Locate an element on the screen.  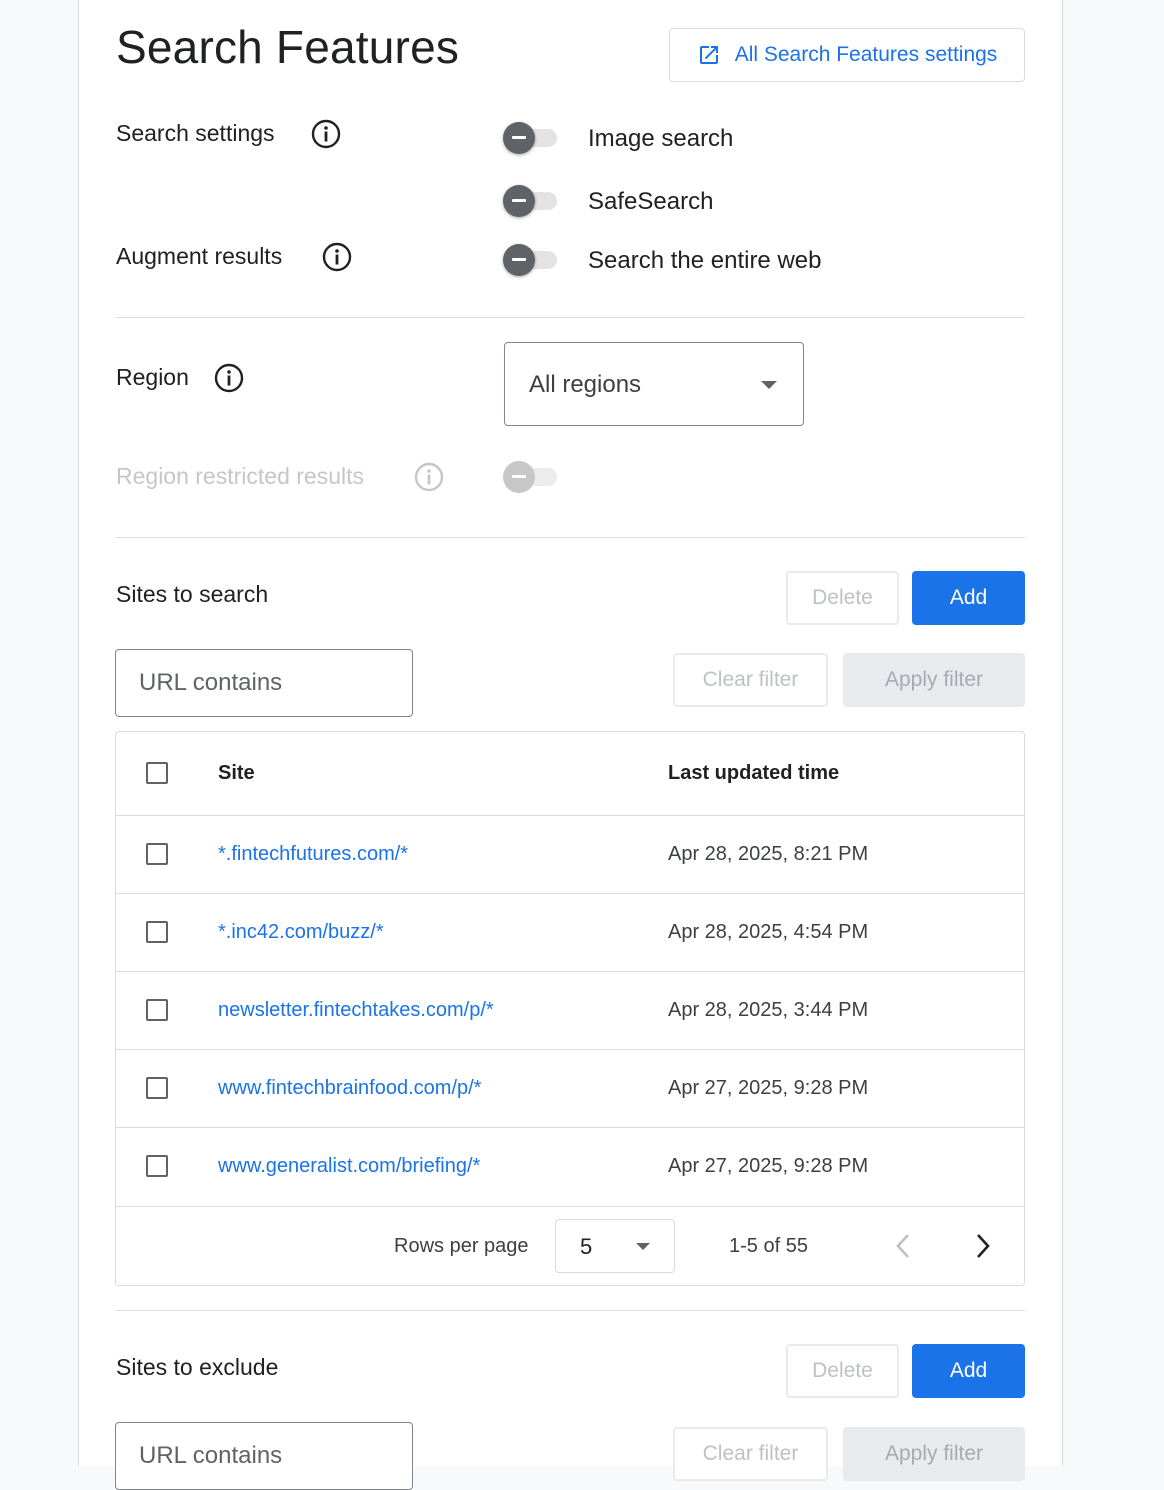
last-updated-time: Apr 28, 2025, 3:44 PM is located at coordinates (768, 1010).